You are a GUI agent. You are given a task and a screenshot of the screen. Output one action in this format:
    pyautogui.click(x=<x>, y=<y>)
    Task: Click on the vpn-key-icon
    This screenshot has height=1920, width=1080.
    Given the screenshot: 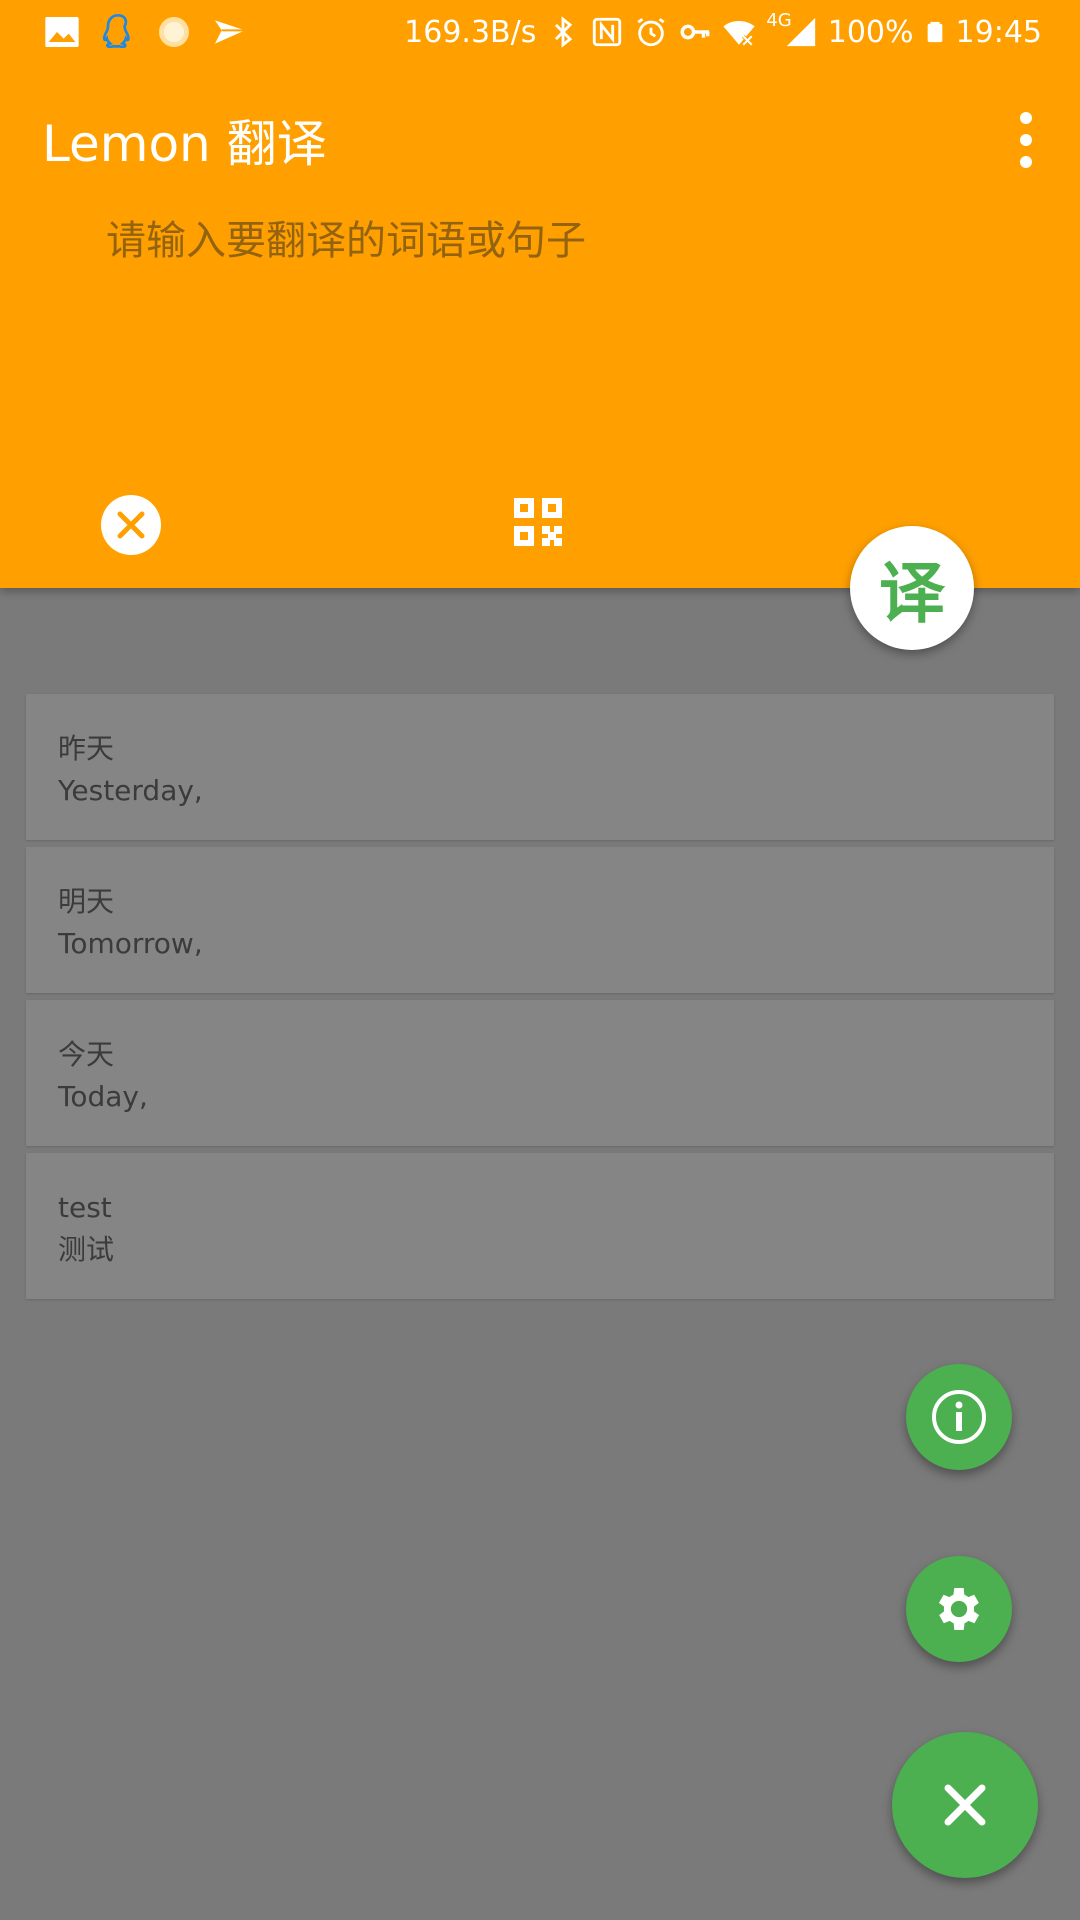 What is the action you would take?
    pyautogui.click(x=695, y=32)
    